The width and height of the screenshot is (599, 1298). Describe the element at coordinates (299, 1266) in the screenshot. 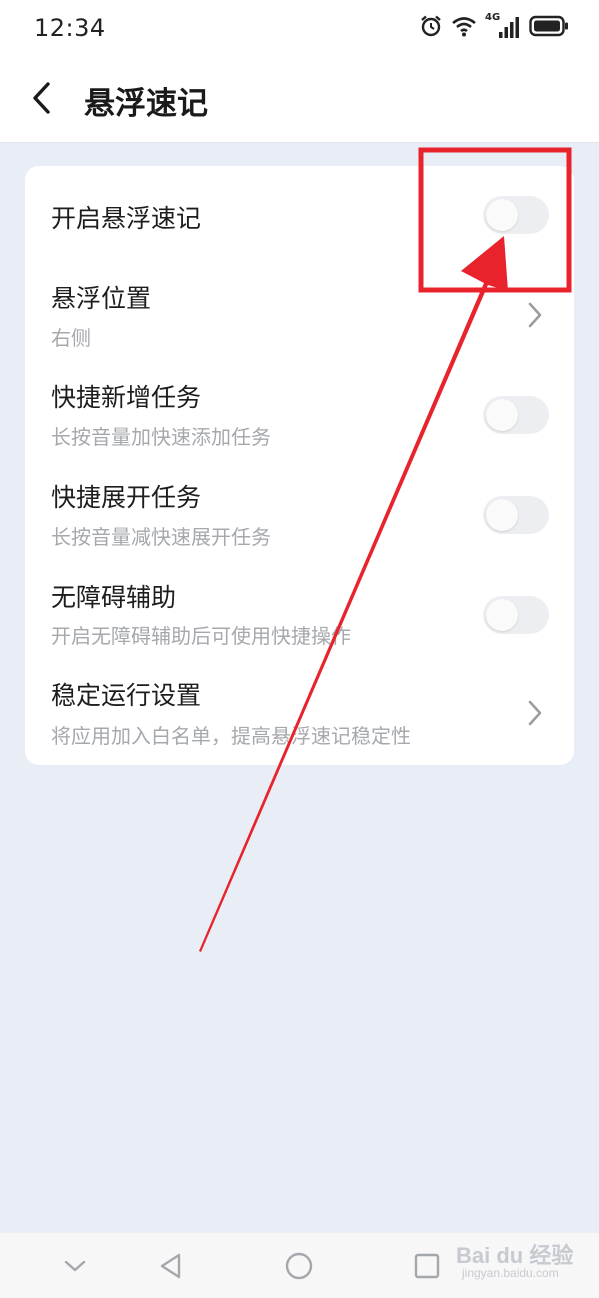

I see `home-circle-icon` at that location.